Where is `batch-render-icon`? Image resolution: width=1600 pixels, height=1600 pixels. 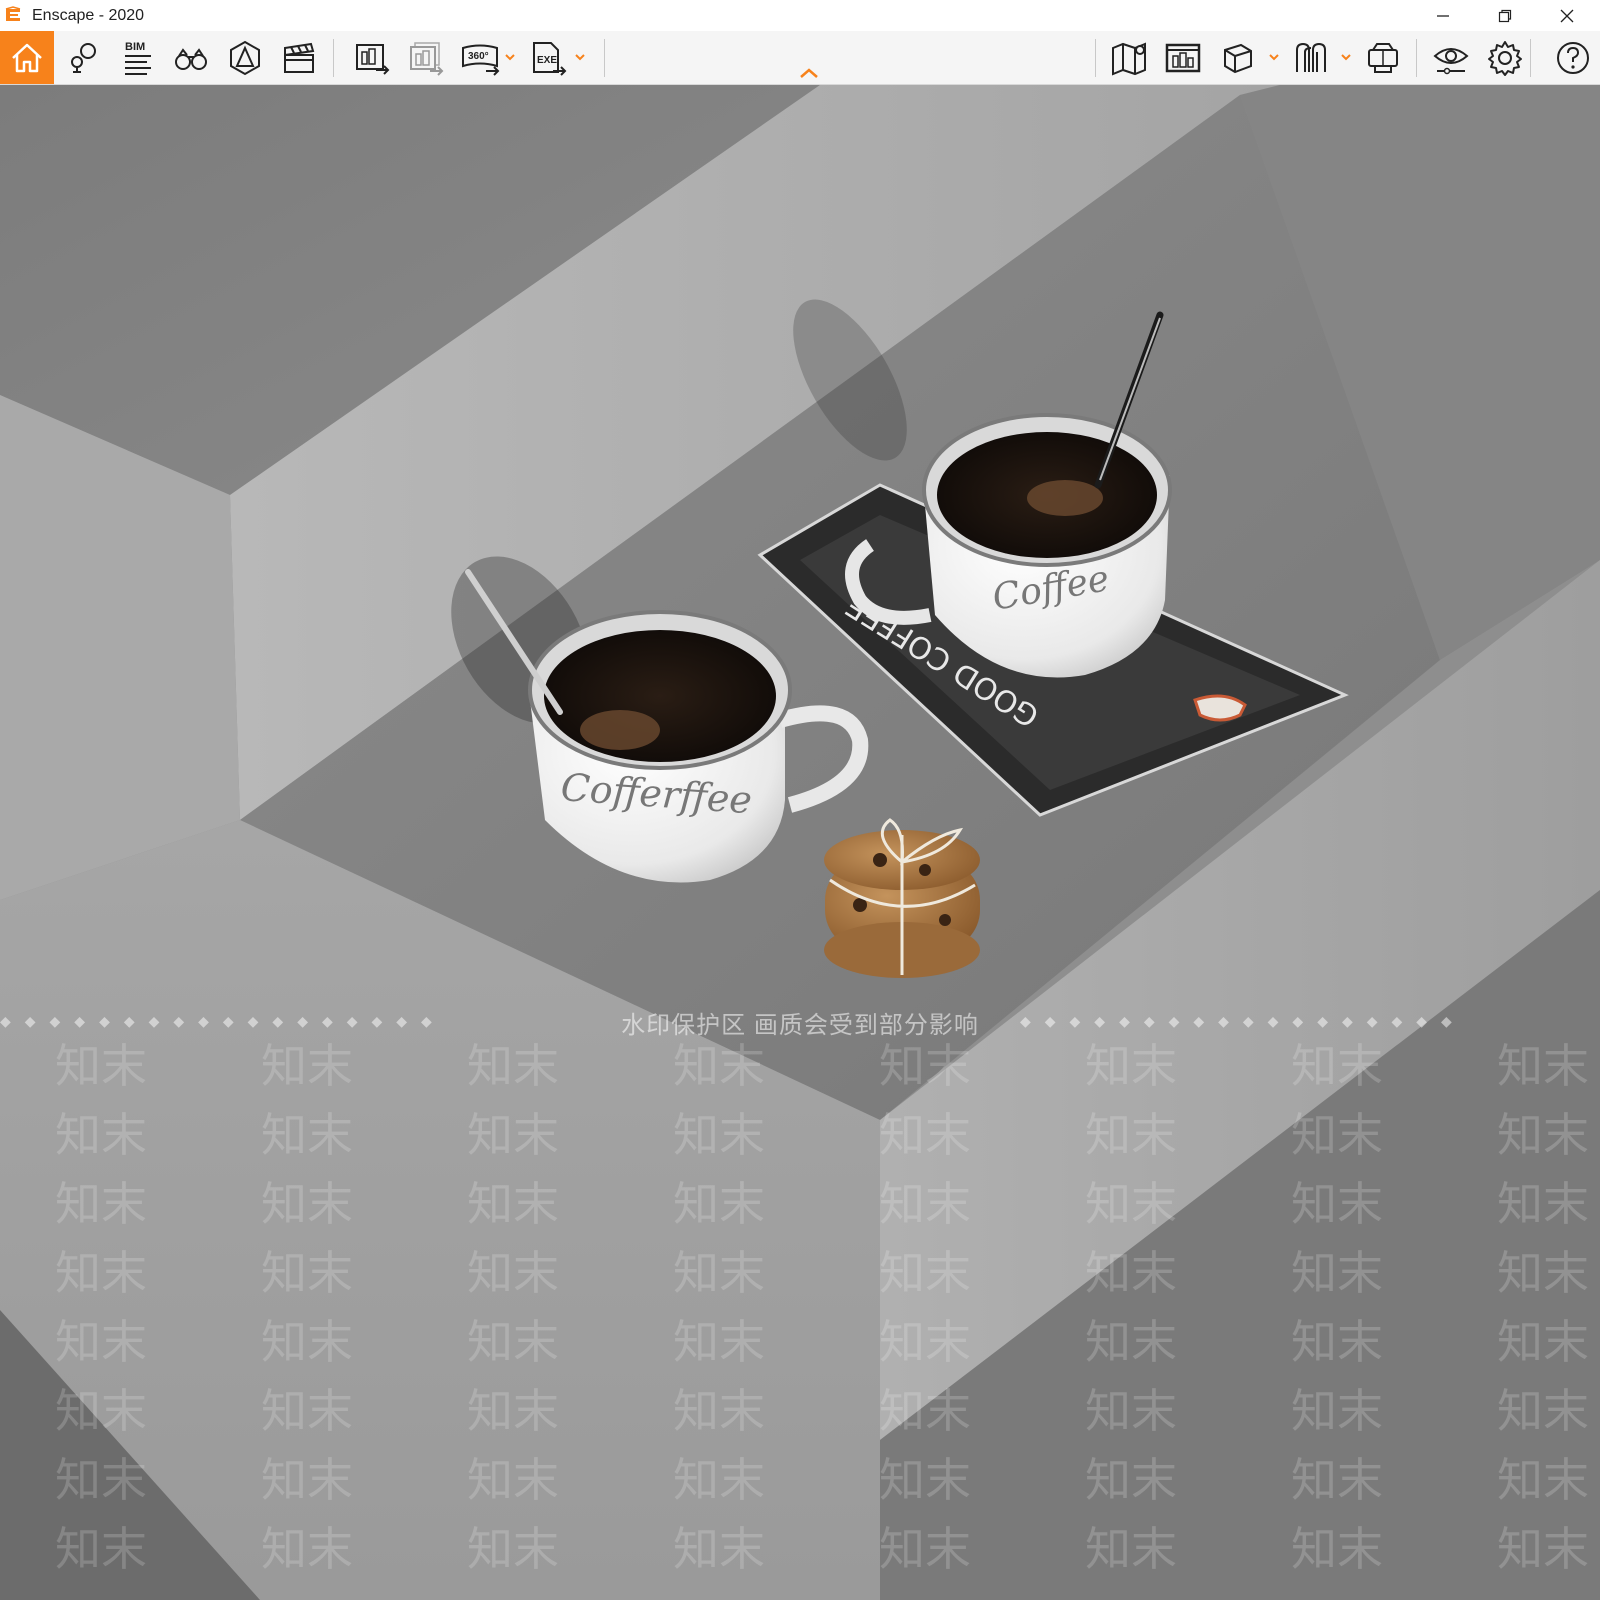
batch-render-icon is located at coordinates (427, 58).